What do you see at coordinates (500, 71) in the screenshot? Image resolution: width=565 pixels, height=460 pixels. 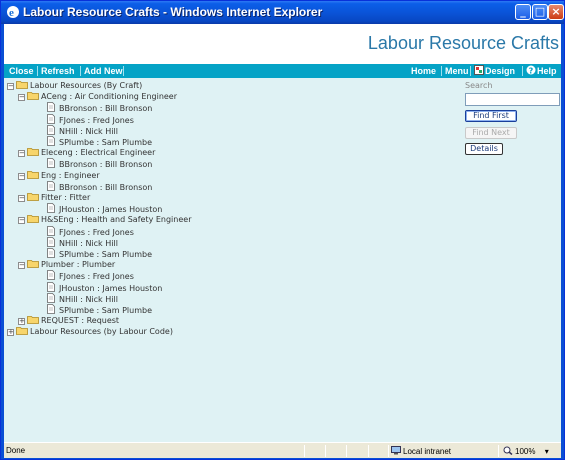 I see `design-label: Design` at bounding box center [500, 71].